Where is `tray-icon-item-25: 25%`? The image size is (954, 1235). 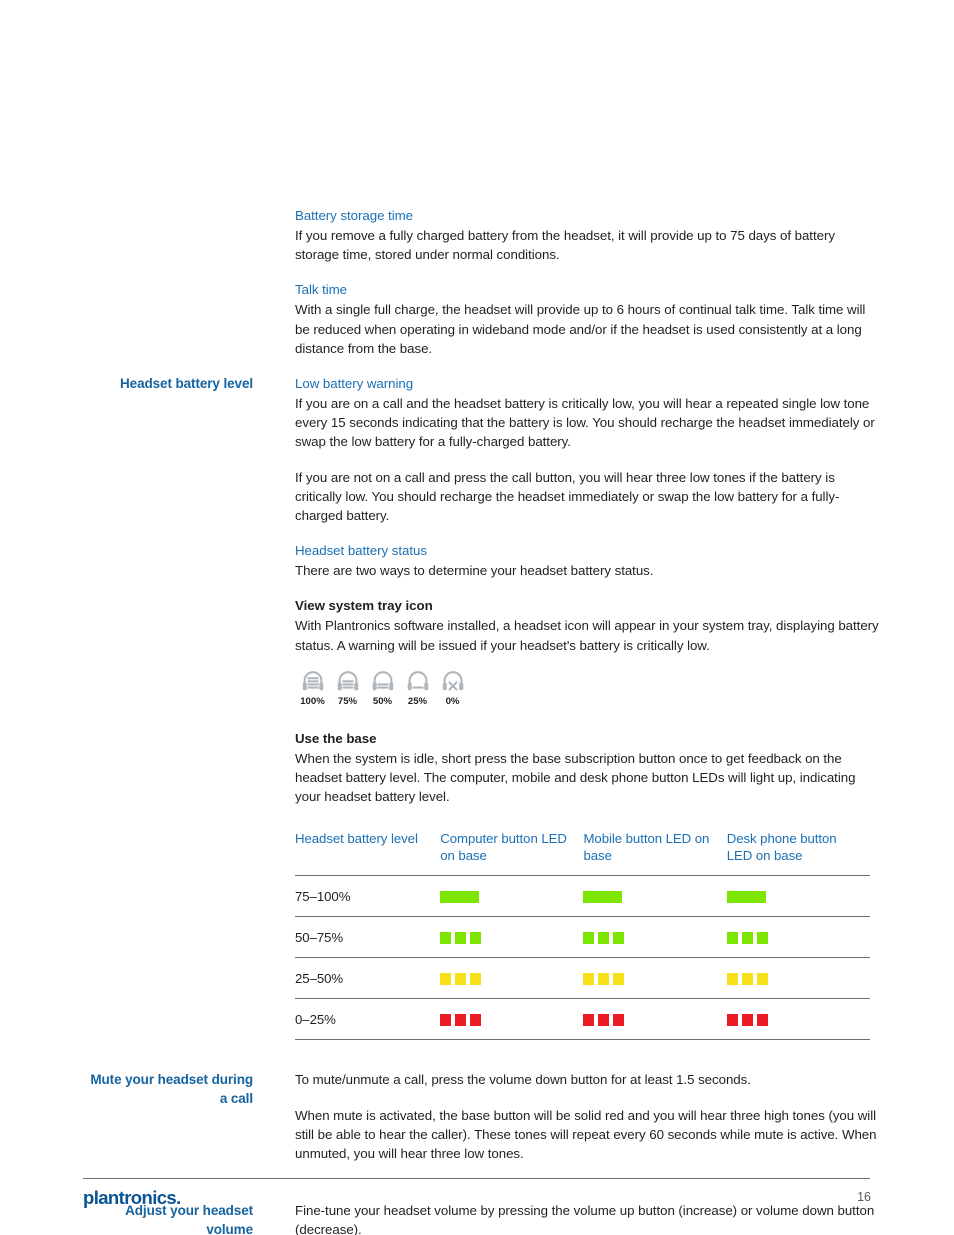 tray-icon-item-25: 25% is located at coordinates (417, 687).